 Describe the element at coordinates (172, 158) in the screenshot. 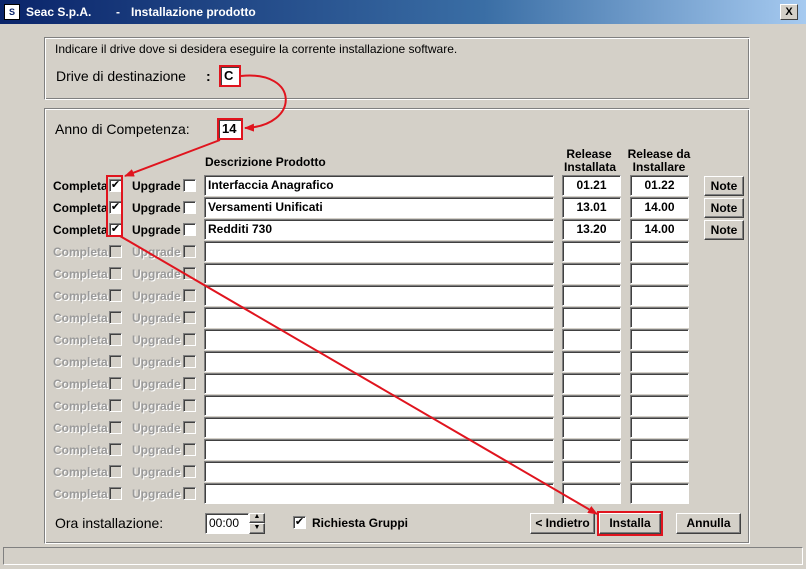

I see `arrow-anno-to-completa` at that location.